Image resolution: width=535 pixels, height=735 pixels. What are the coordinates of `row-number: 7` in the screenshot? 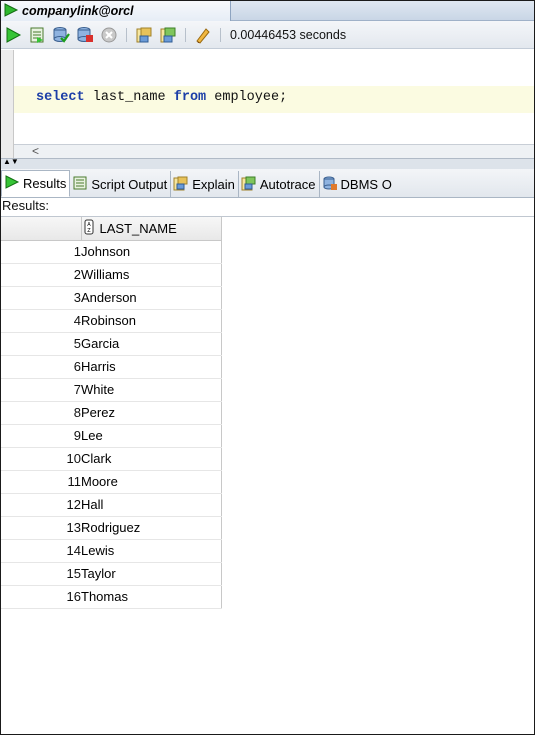 It's located at (41, 390).